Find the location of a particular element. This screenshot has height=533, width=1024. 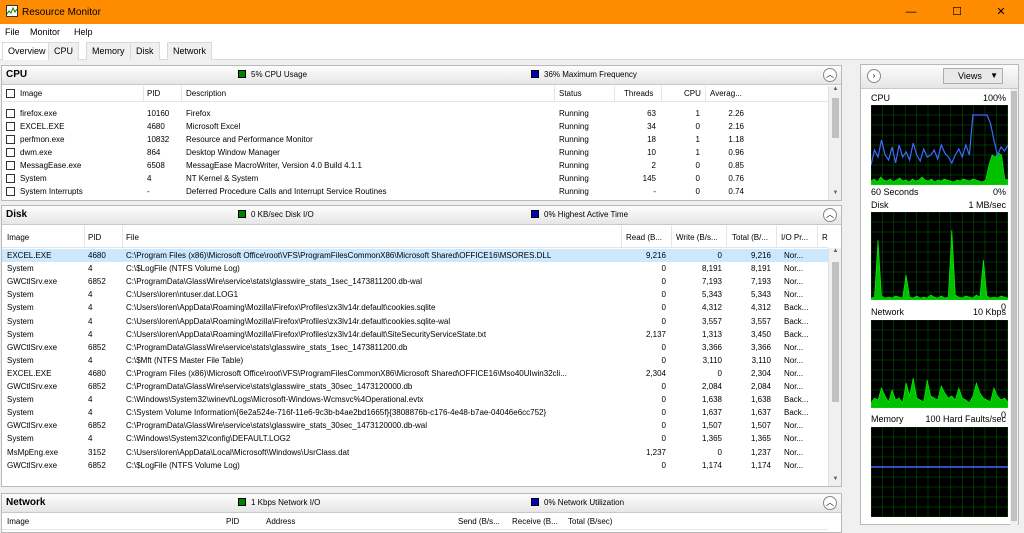

disk-scrollbar: ▲ ▼ is located at coordinates (834, 367).